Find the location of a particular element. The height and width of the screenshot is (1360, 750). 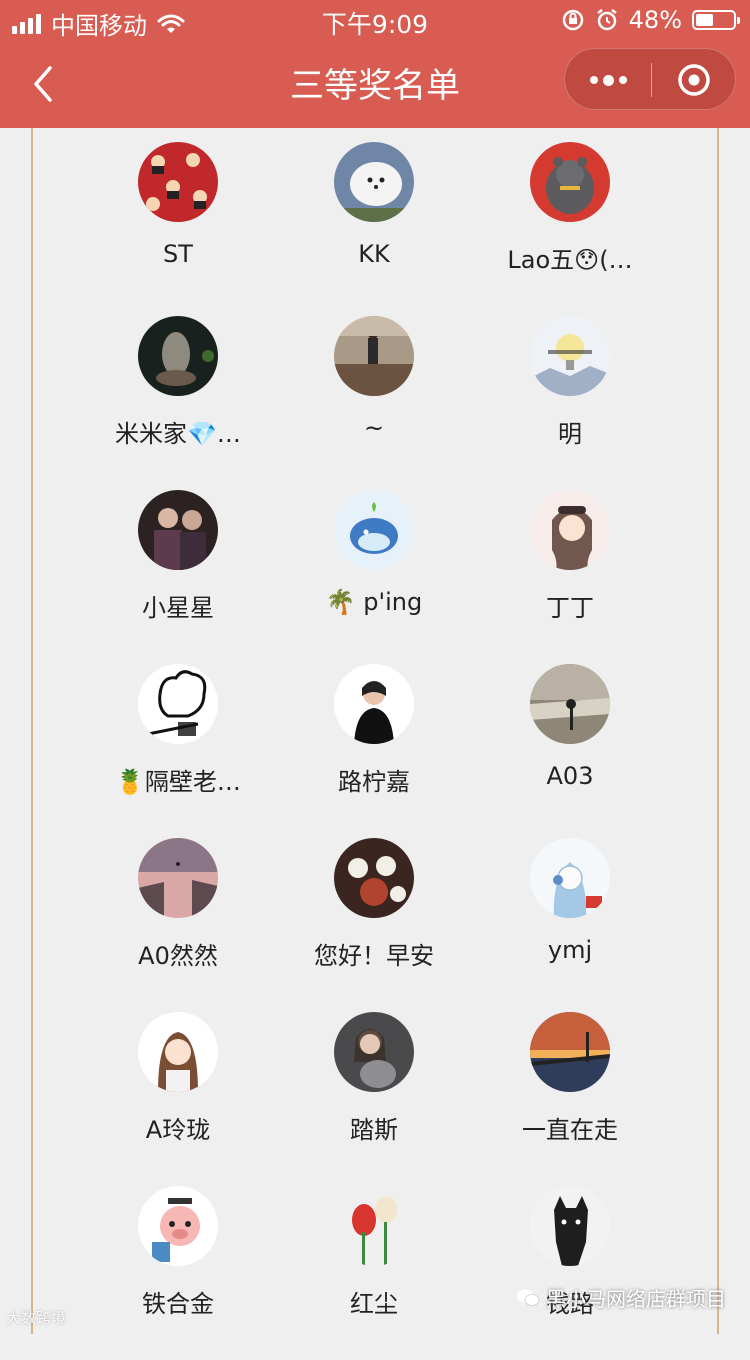

headphone-girl-avatar is located at coordinates (570, 878).